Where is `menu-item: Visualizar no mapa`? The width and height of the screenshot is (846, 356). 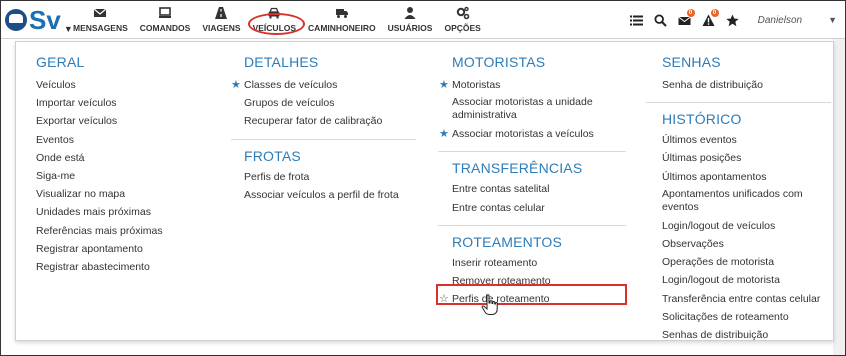
menu-item: Visualizar no mapa is located at coordinates (131, 194).